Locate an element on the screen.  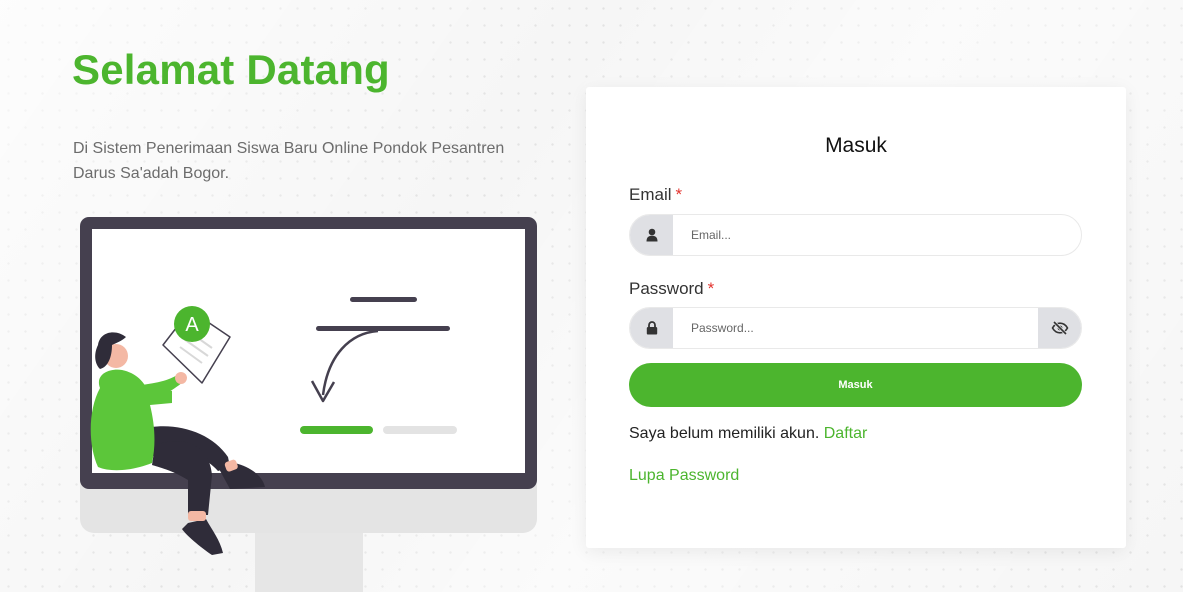
screen-line-long is located at coordinates (383, 328).